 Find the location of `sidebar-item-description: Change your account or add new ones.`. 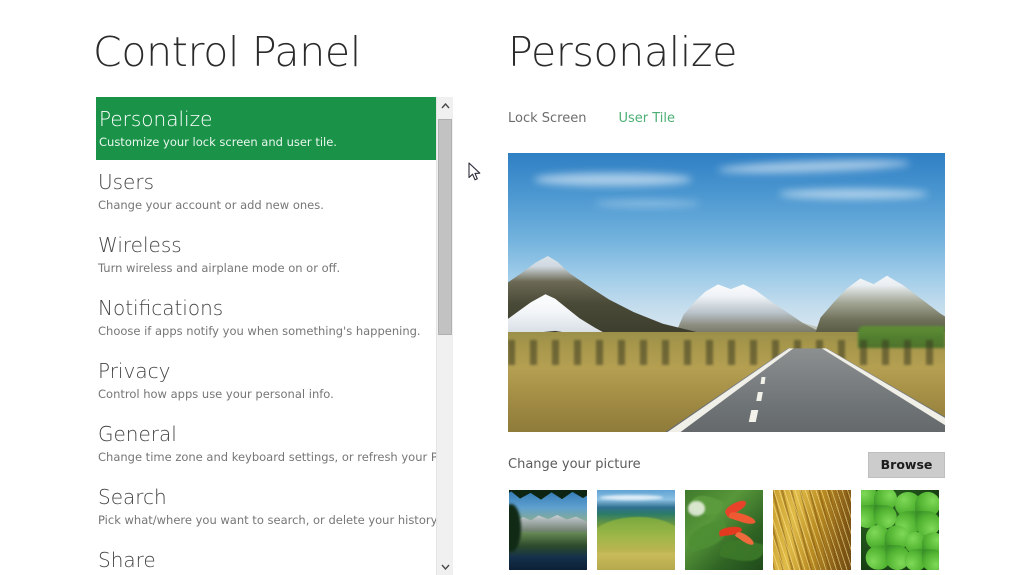

sidebar-item-description: Change your account or add new ones. is located at coordinates (211, 205).